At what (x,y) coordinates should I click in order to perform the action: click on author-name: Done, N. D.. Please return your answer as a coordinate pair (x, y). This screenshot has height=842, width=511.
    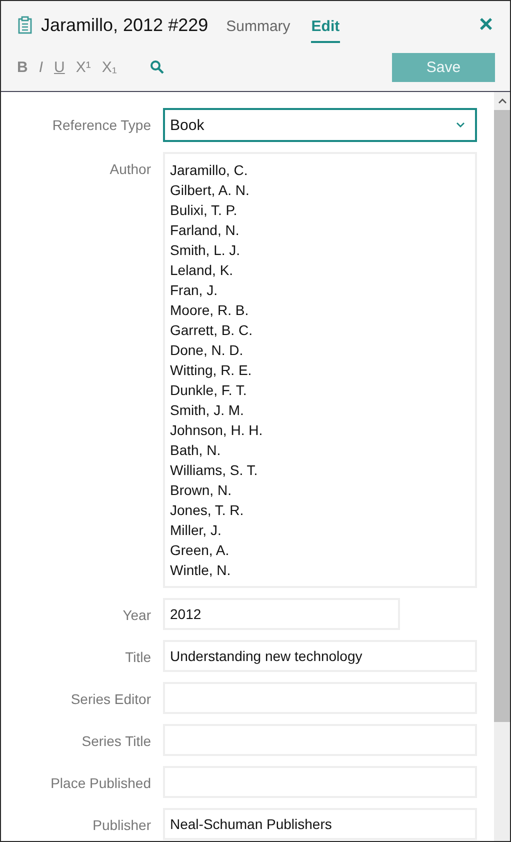
    Looking at the image, I should click on (207, 350).